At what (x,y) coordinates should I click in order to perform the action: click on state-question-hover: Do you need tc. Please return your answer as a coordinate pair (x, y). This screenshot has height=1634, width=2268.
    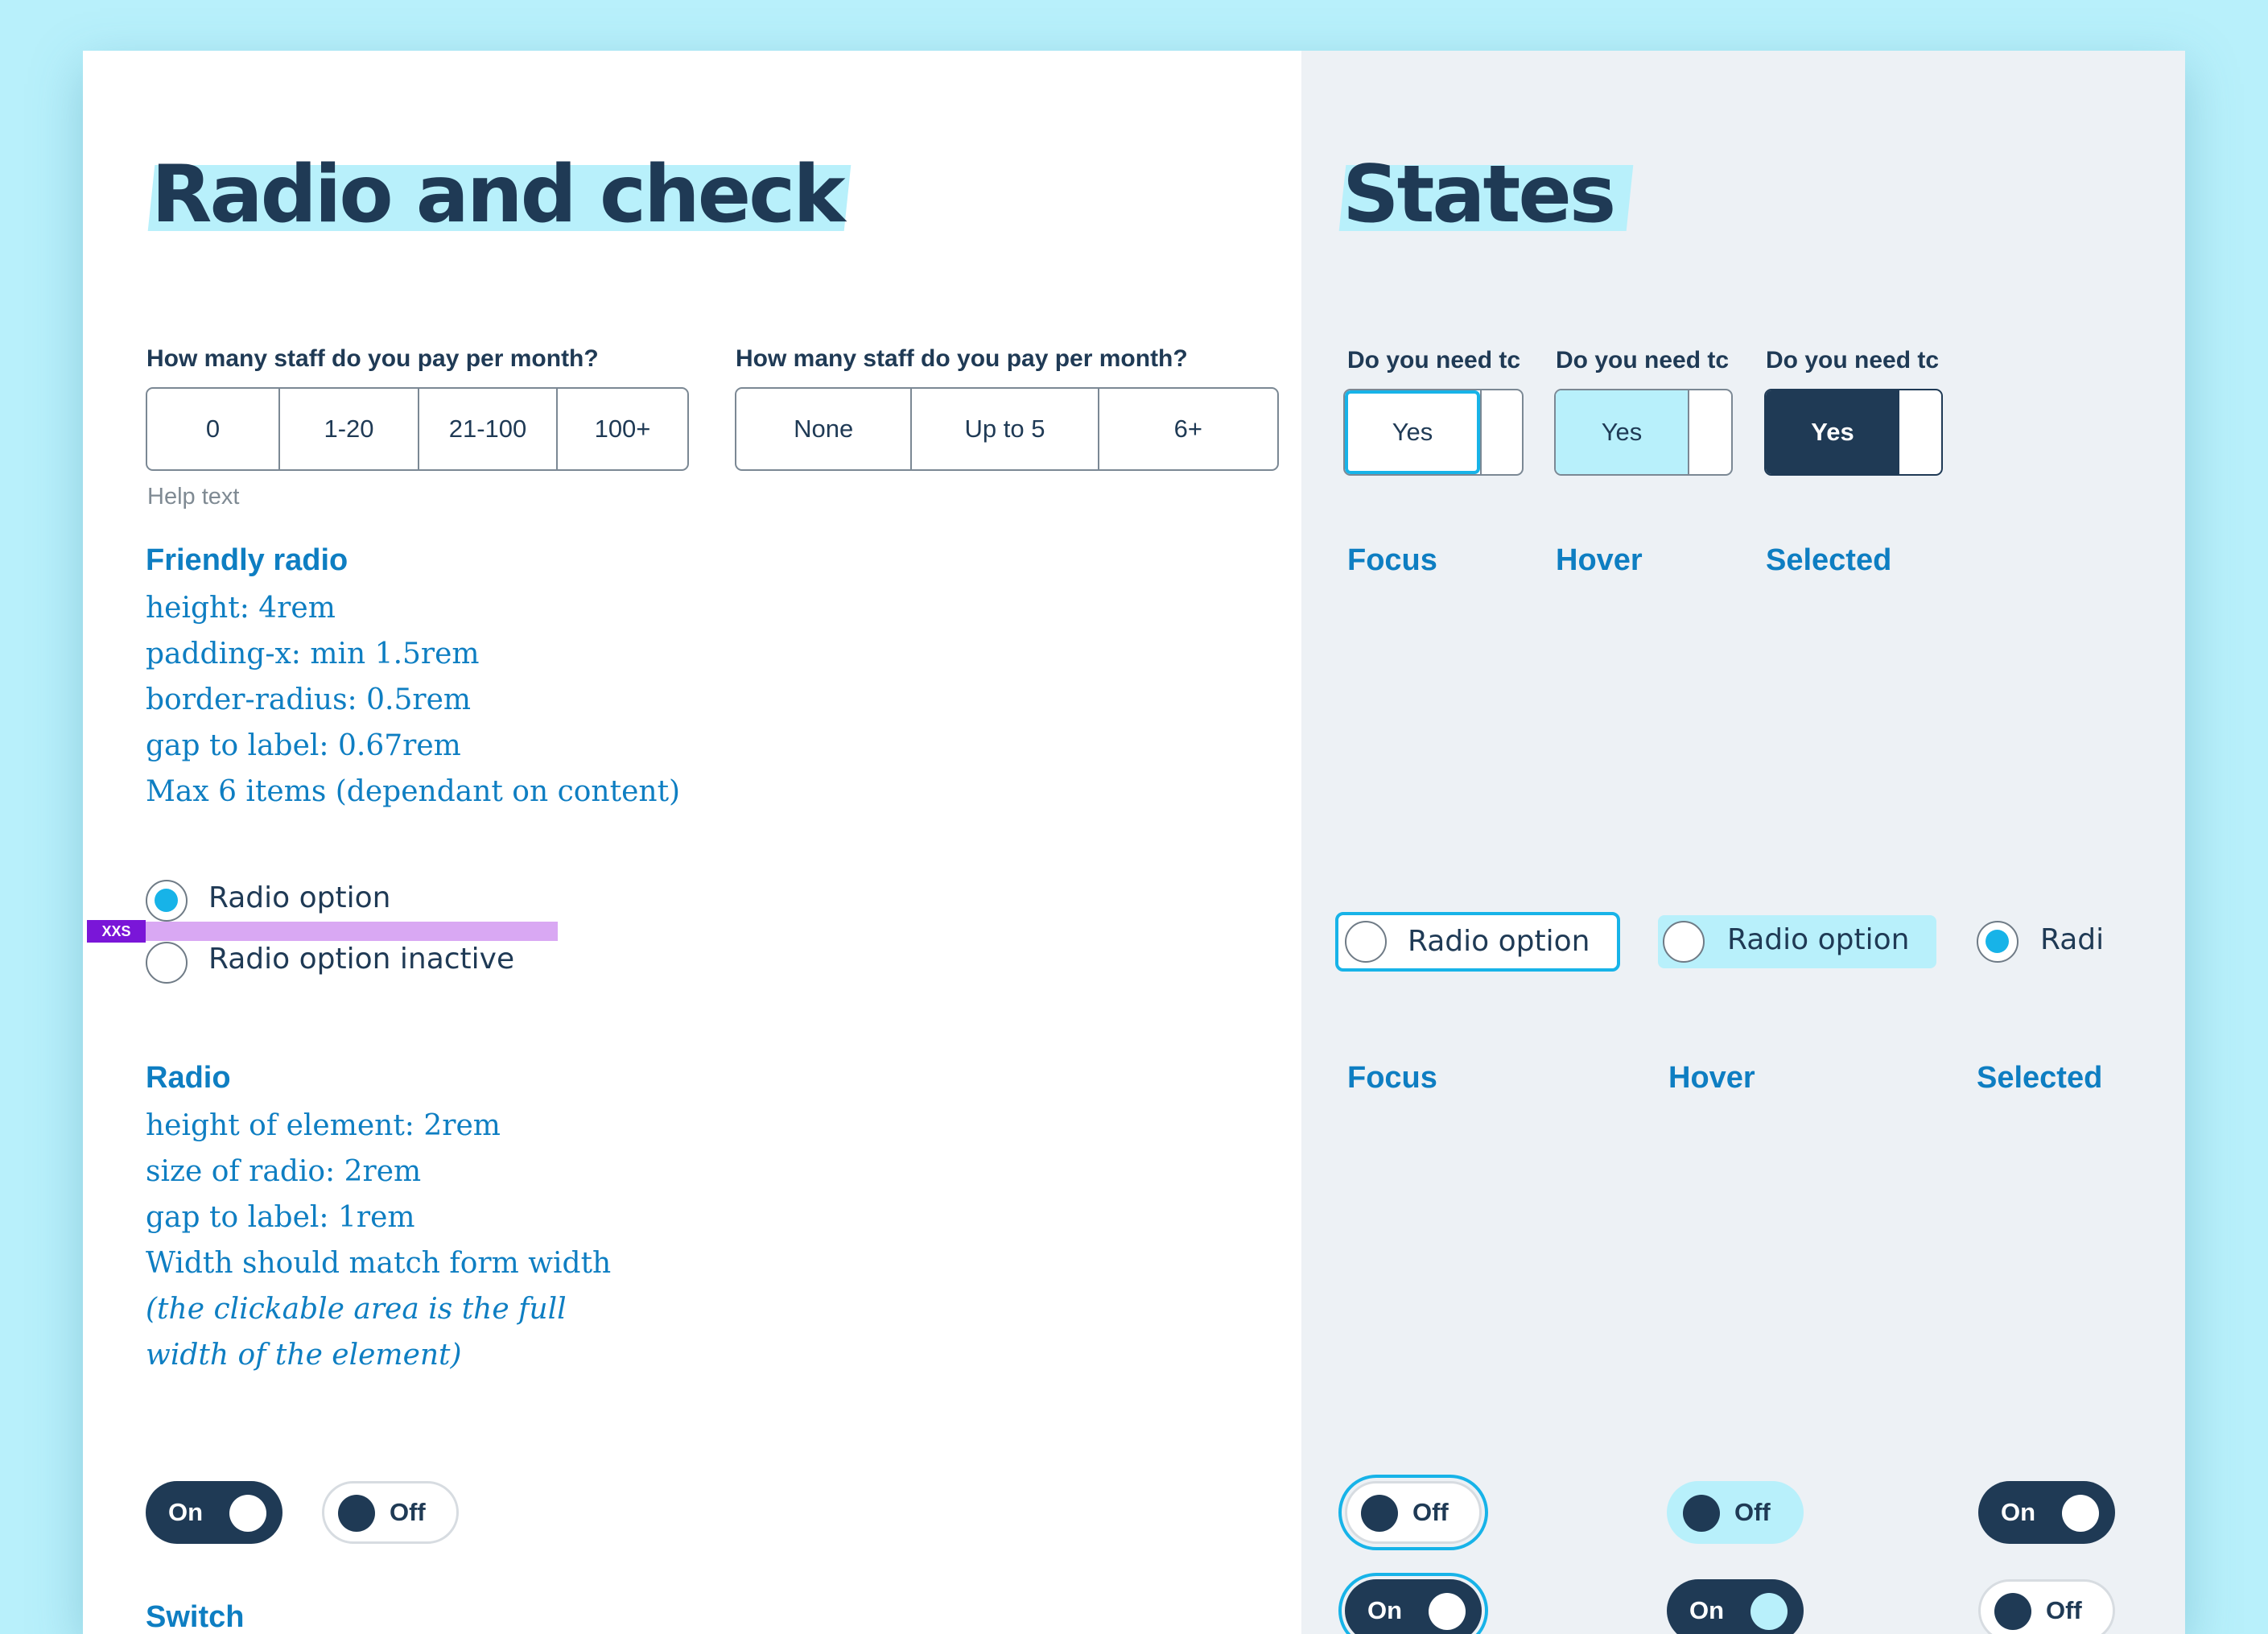
    Looking at the image, I should click on (1643, 360).